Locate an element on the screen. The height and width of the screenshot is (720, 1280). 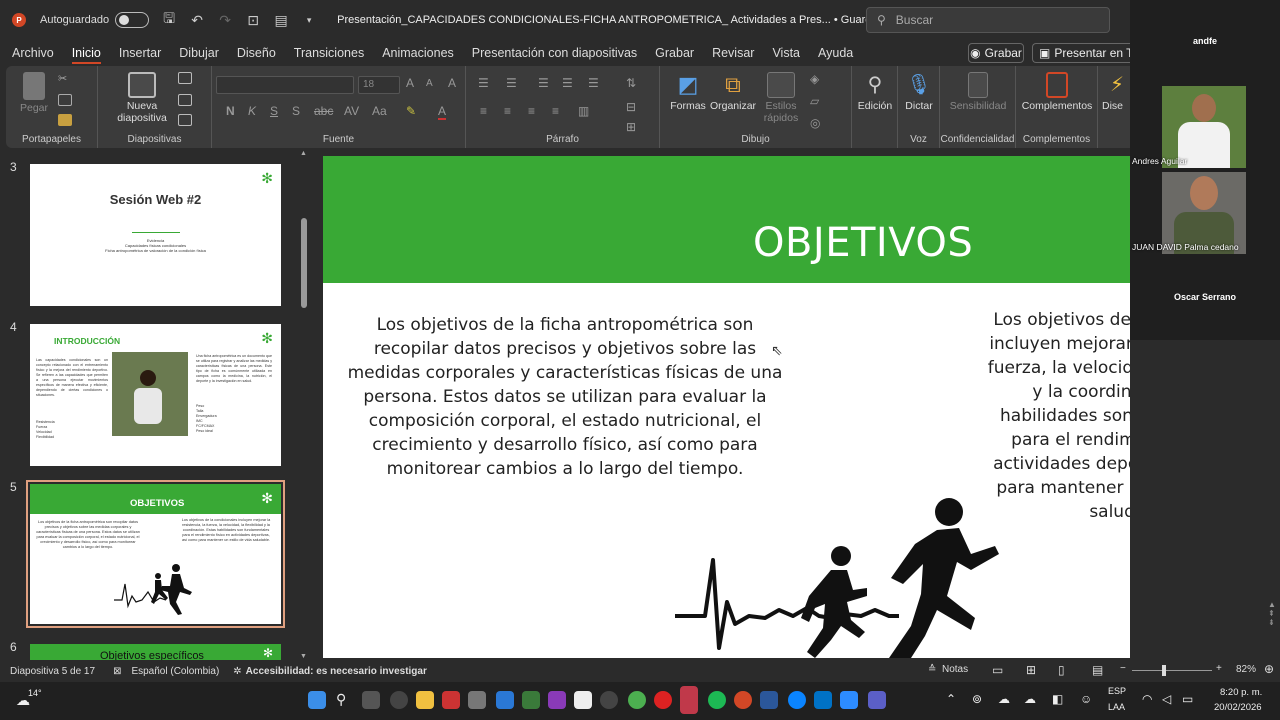
accessibility-status: Accesibilidad: es necesario investigar is located at coordinates (336, 671).